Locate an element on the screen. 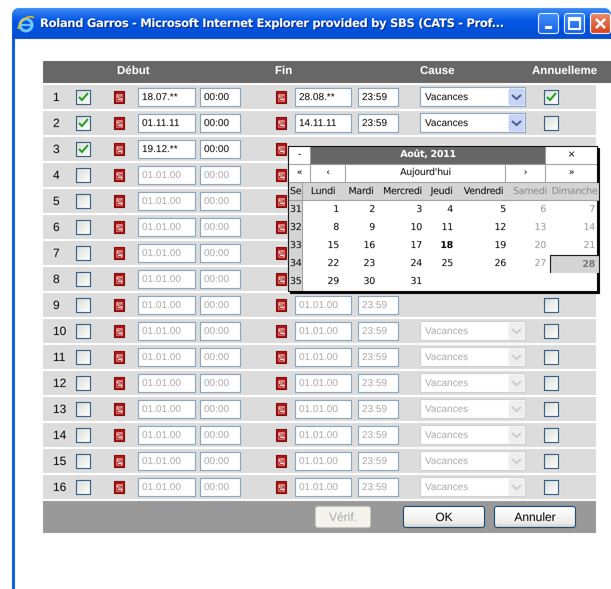  date-field: 14.11.11 is located at coordinates (323, 123).